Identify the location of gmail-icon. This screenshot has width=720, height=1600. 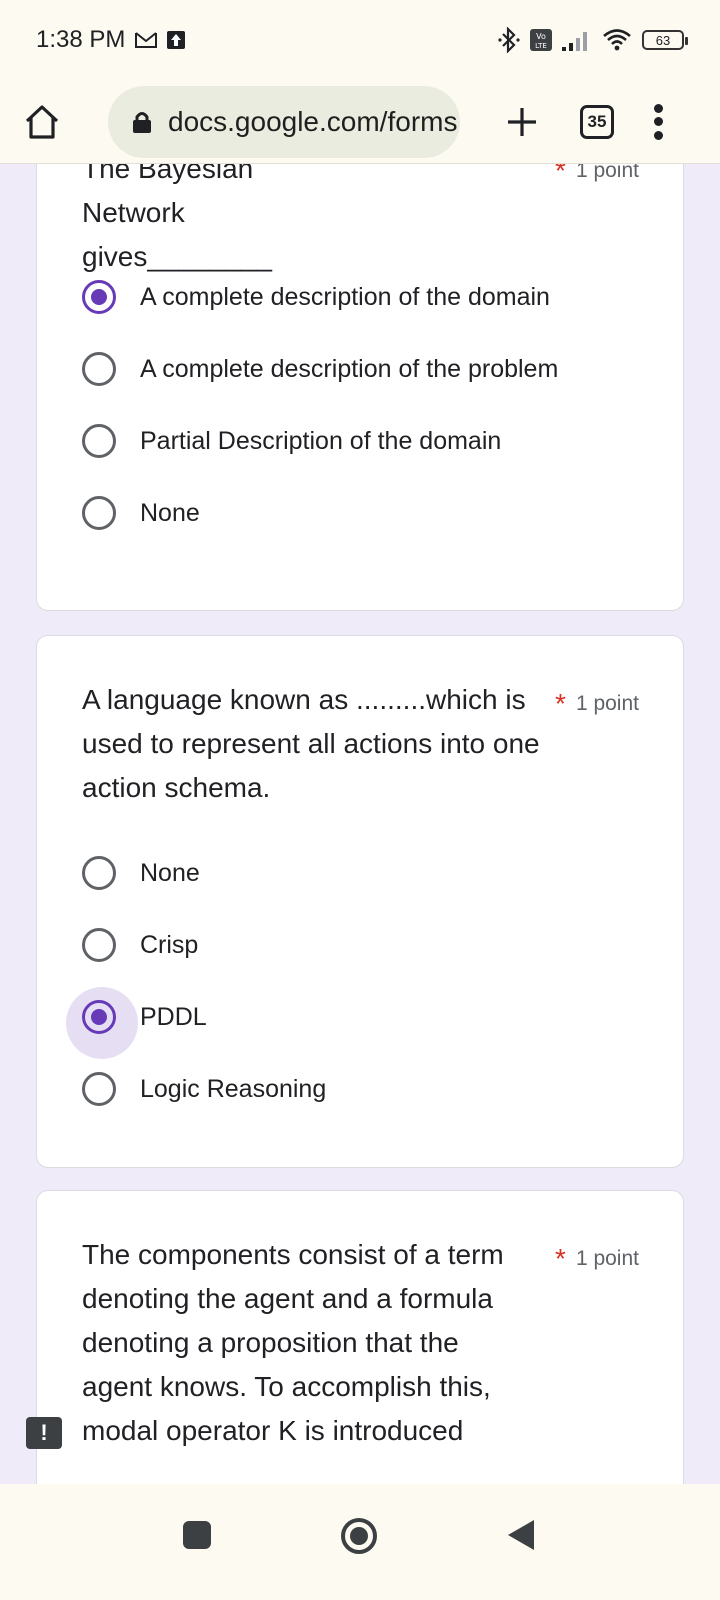
(146, 40).